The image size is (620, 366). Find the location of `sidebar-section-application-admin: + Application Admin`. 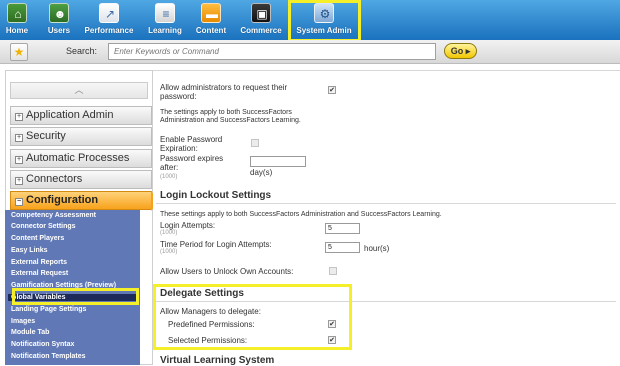

sidebar-section-application-admin: + Application Admin is located at coordinates (81, 115).